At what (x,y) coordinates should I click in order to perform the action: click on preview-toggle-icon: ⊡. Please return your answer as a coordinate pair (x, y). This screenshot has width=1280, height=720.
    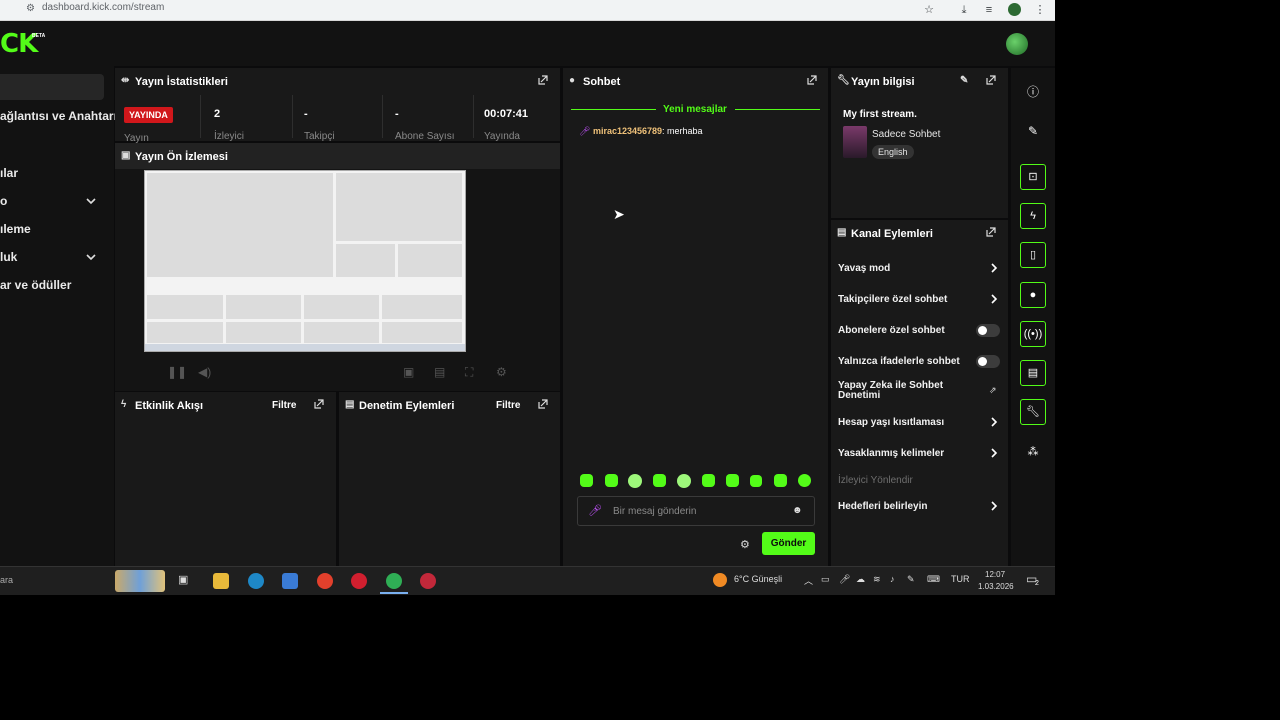
    Looking at the image, I should click on (1033, 177).